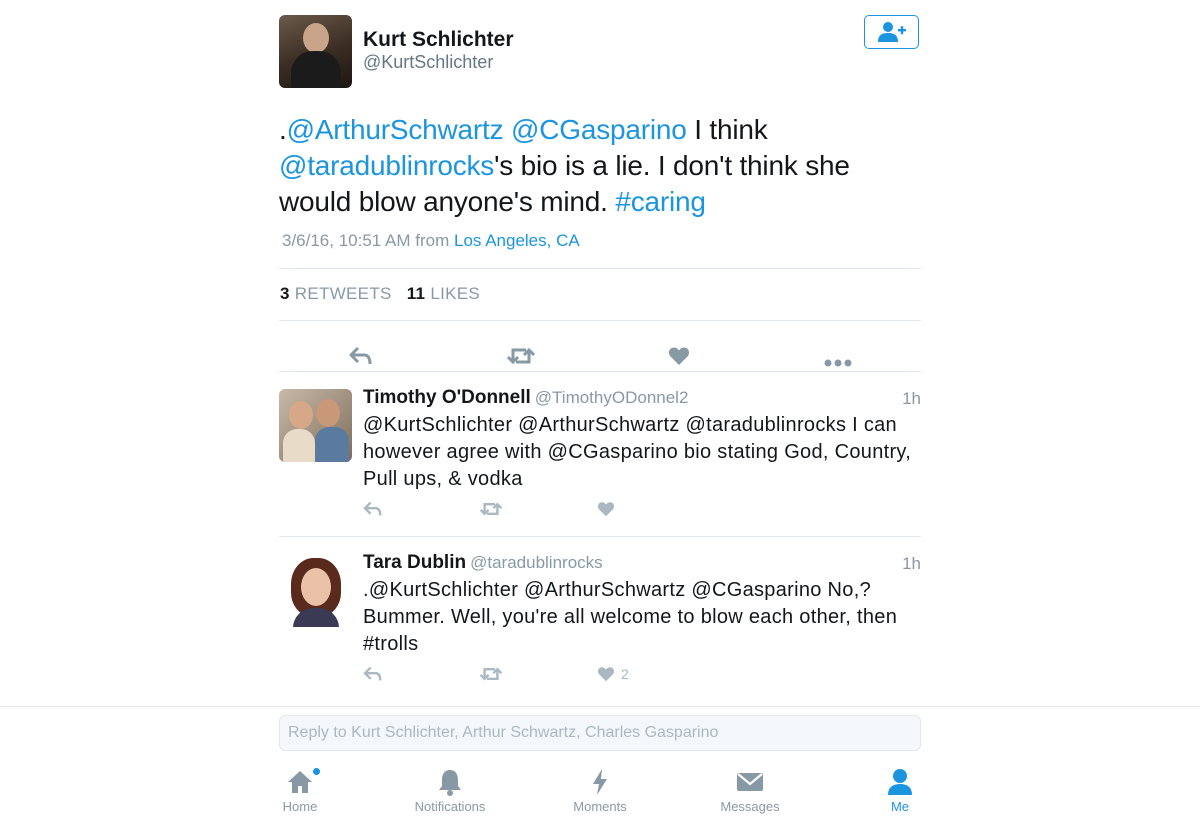 The image size is (1200, 816). I want to click on tweet-text-segment, so click(507, 129).